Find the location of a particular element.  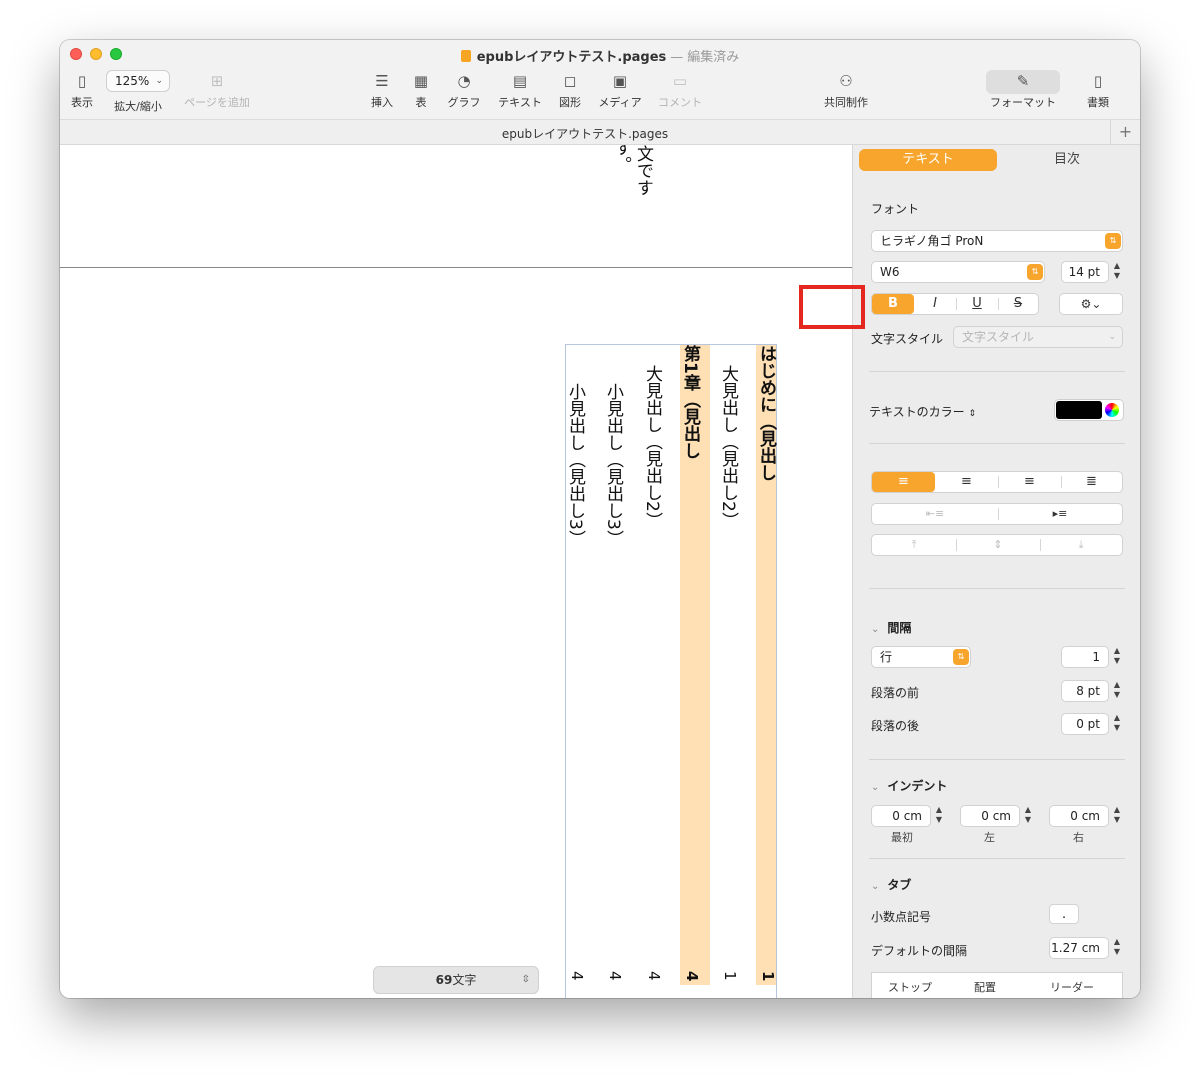

tab-toc: 目次 is located at coordinates (1067, 160).